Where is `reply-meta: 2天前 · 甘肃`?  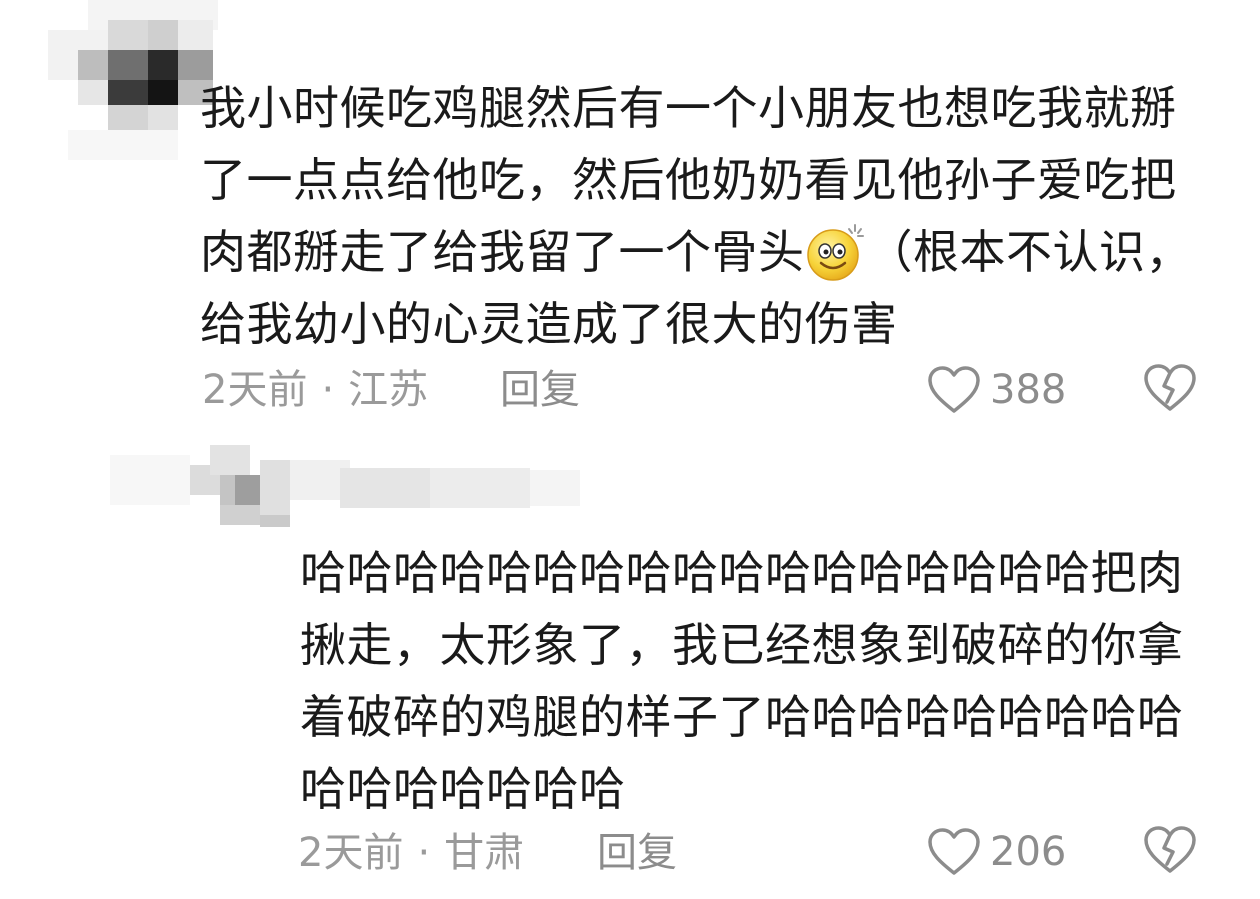
reply-meta: 2天前 · 甘肃 is located at coordinates (411, 853).